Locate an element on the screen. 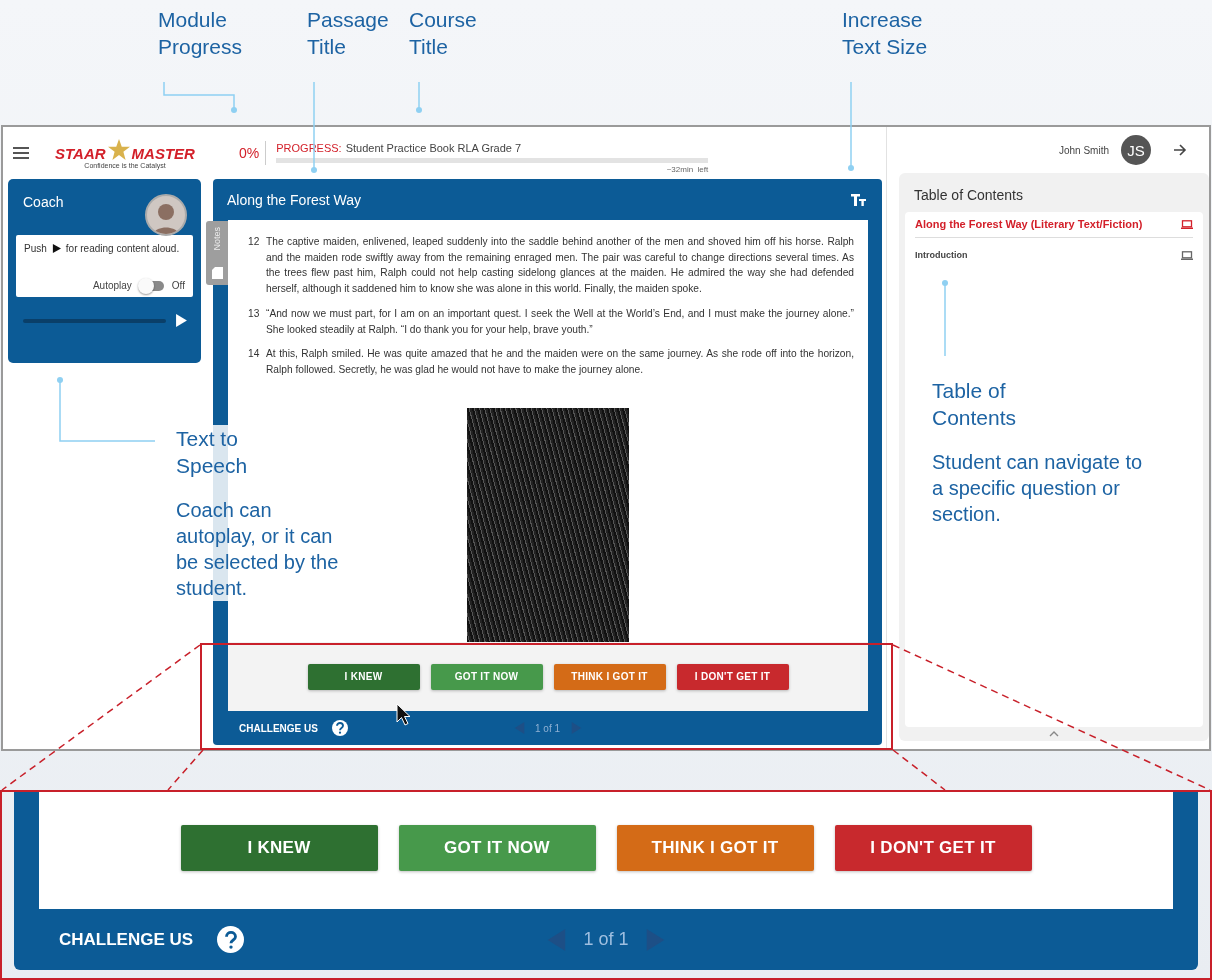 This screenshot has height=980, width=1212. note-icon is located at coordinates (217, 273).